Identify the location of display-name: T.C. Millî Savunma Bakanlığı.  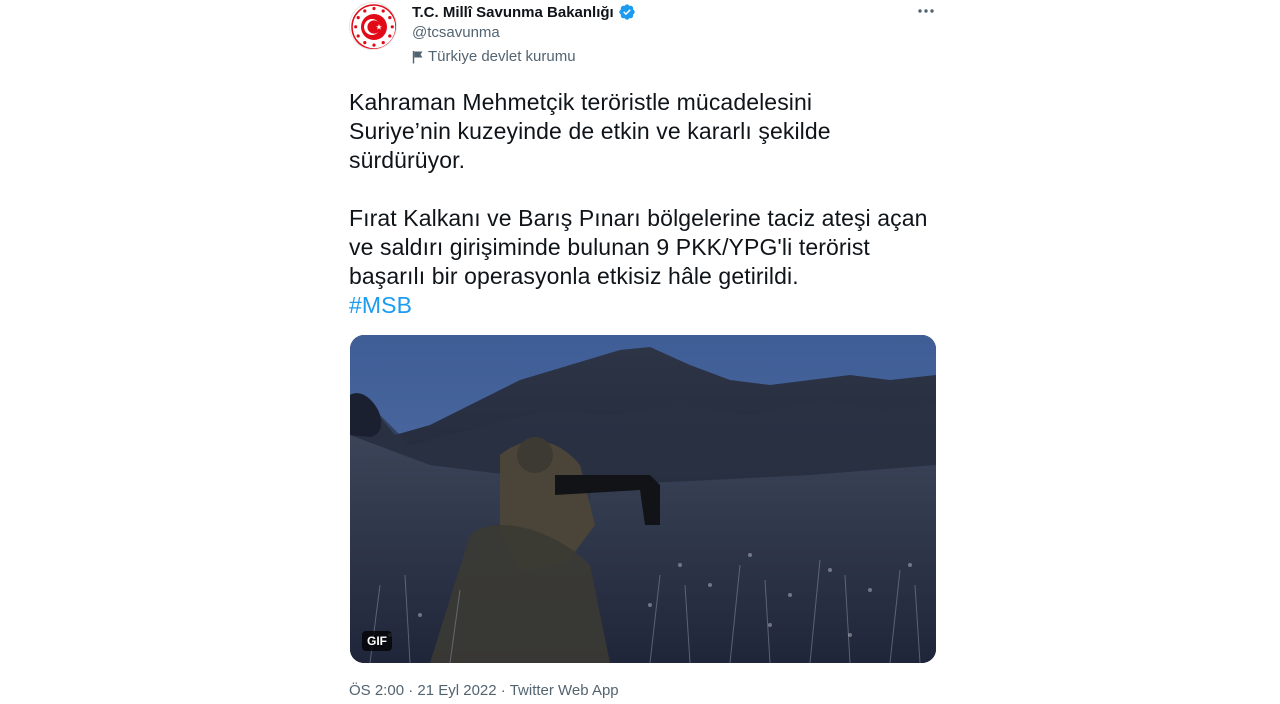
(513, 12).